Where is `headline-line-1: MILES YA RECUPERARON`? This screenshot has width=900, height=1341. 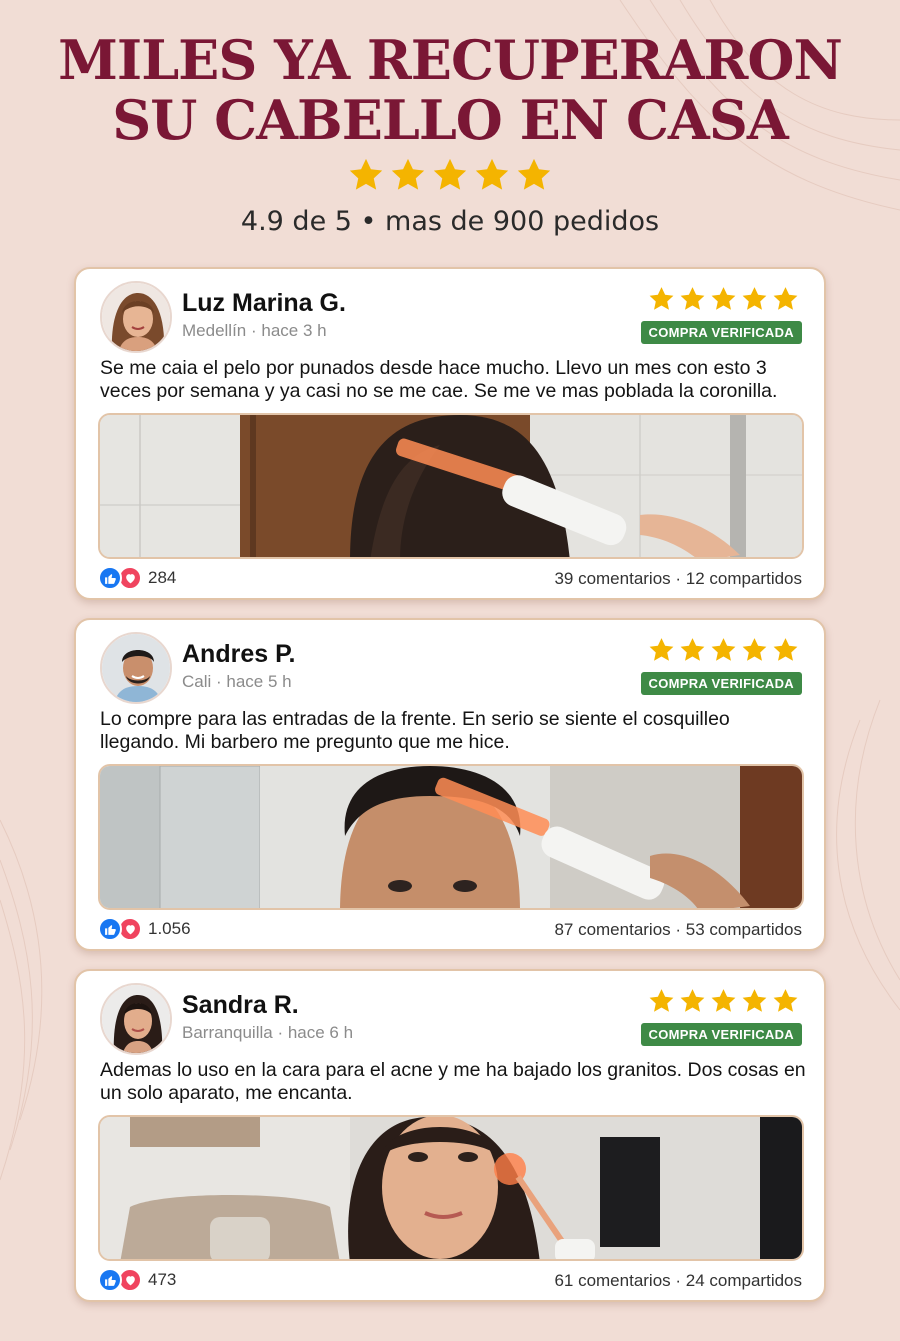
headline-line-1: MILES YA RECUPERARON is located at coordinates (450, 60).